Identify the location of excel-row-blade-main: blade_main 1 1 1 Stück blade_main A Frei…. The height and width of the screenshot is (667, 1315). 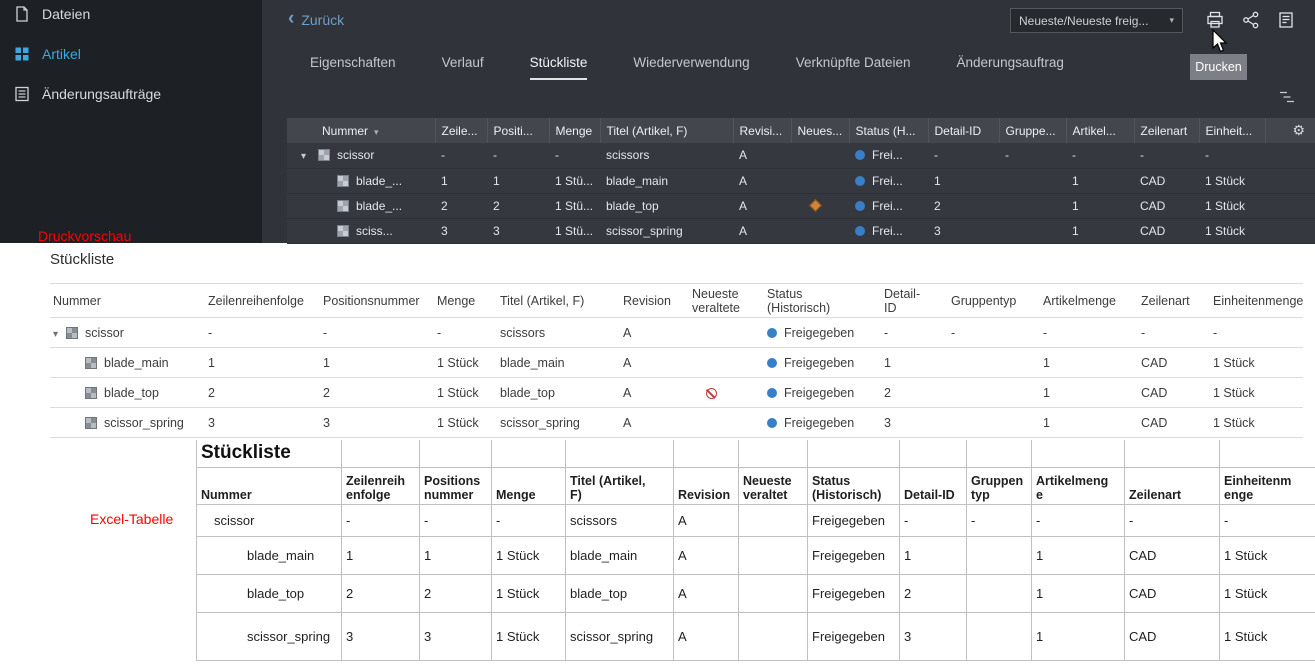
(755, 555).